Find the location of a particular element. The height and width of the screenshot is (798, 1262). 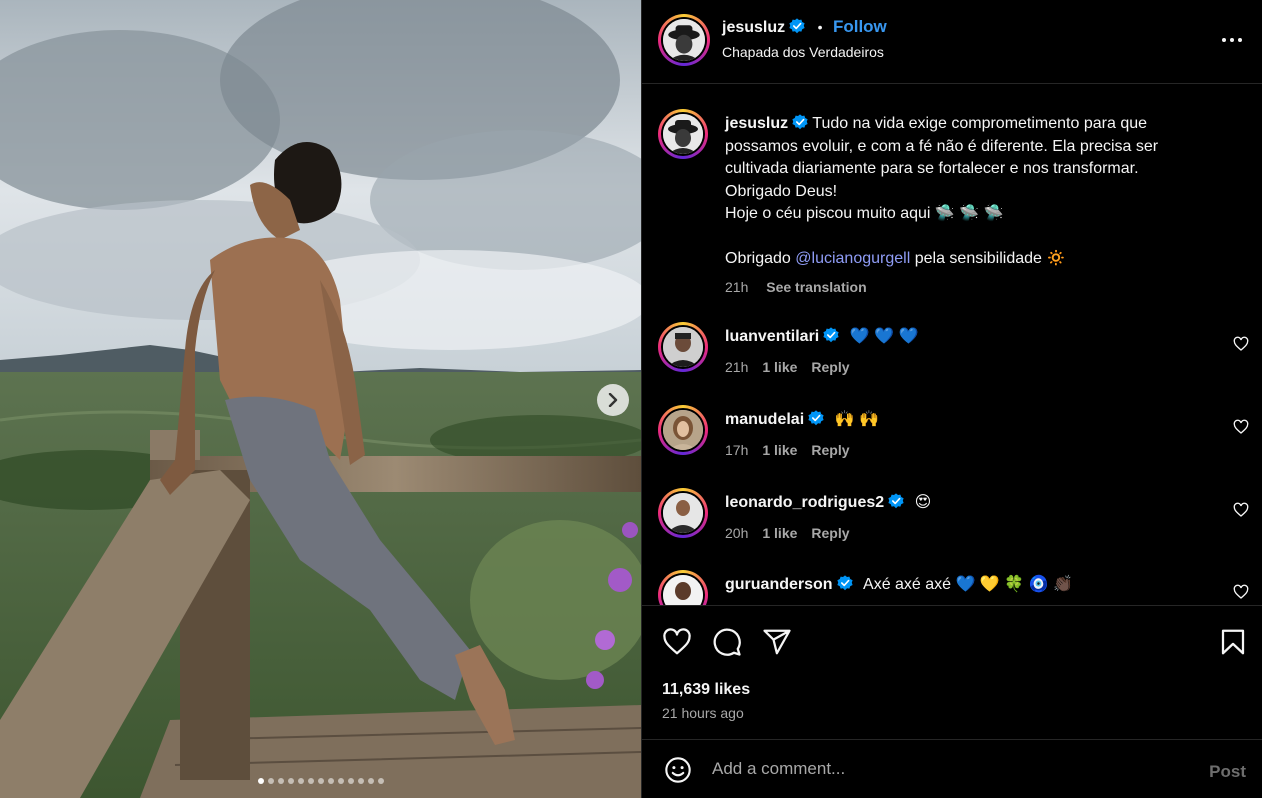

comment-body: leonardo_rodrigues2 😍 is located at coordinates (828, 502).